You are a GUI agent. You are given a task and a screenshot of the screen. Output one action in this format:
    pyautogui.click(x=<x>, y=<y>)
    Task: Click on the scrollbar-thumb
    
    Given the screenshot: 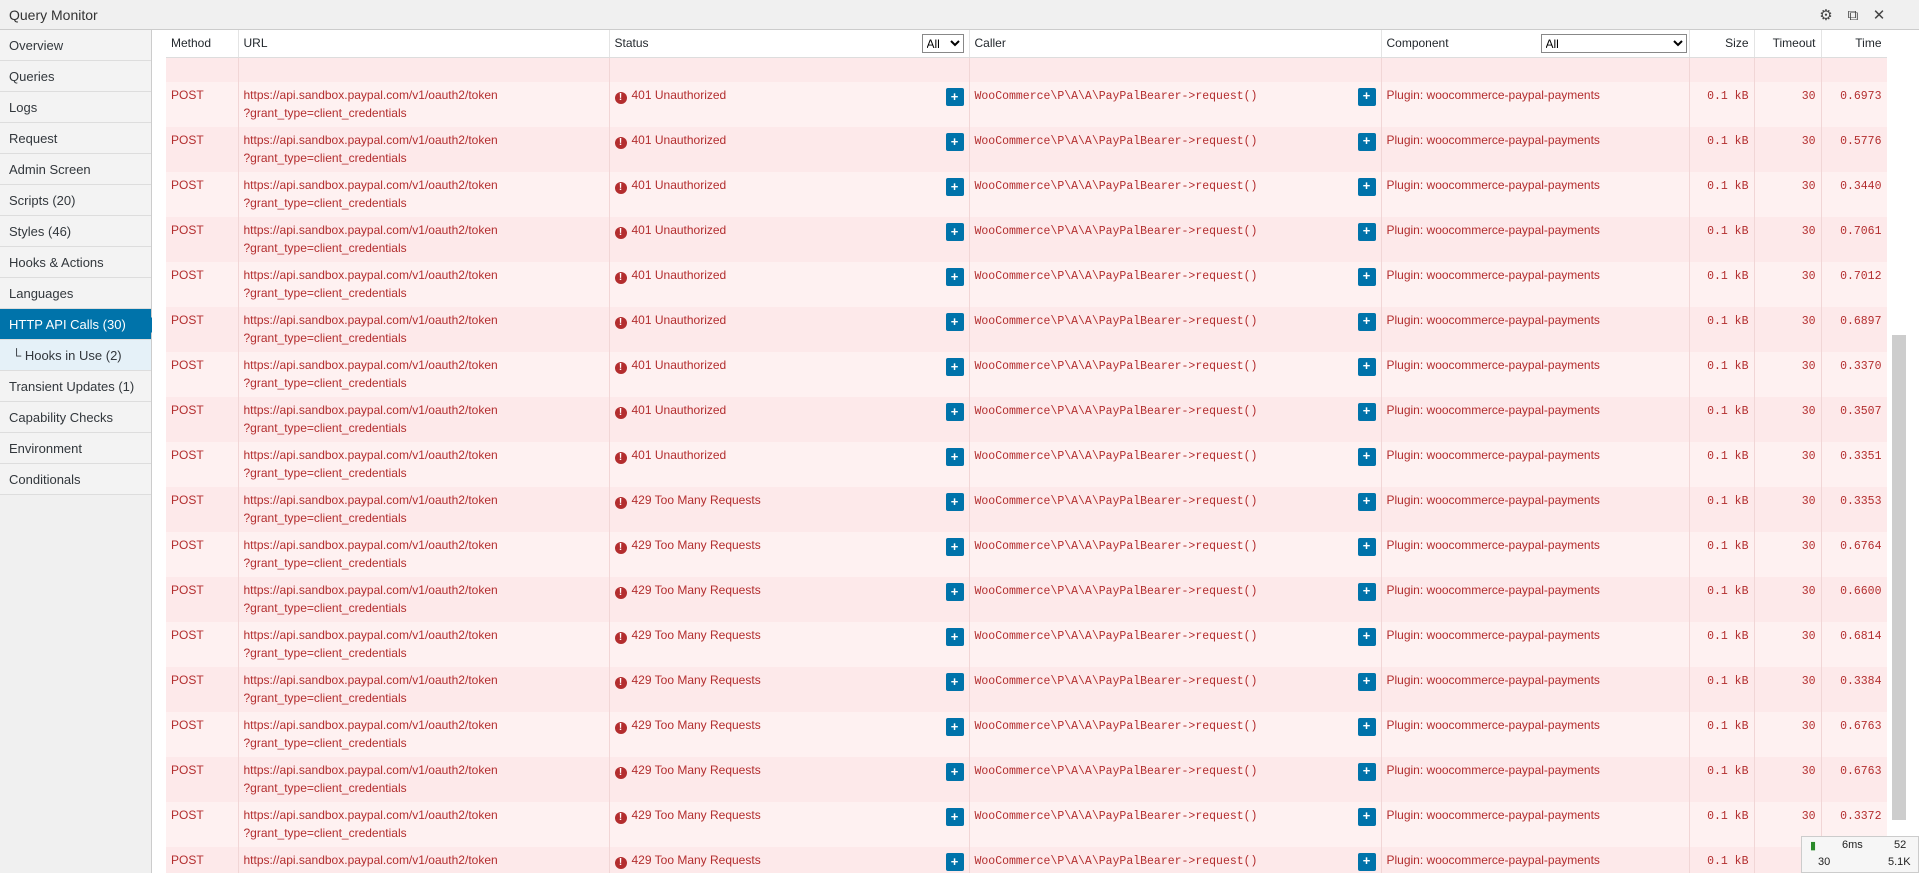 What is the action you would take?
    pyautogui.click(x=1899, y=577)
    